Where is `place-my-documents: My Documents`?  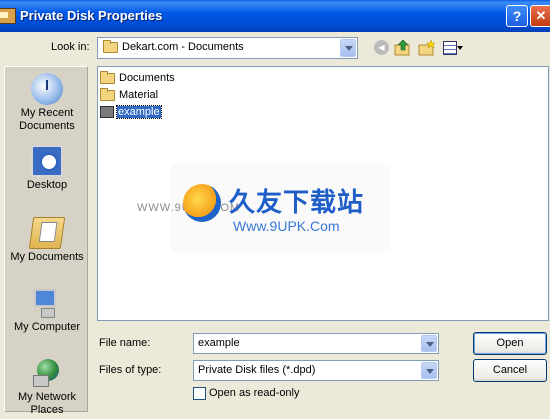 place-my-documents: My Documents is located at coordinates (47, 240).